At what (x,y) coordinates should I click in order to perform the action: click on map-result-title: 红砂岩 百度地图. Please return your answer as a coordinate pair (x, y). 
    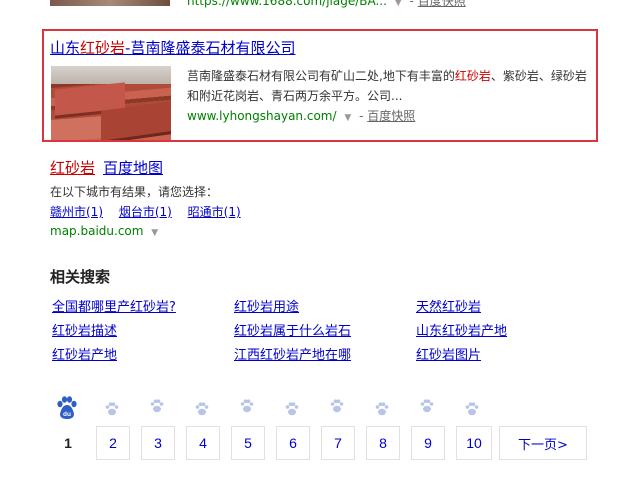
    Looking at the image, I should click on (106, 168).